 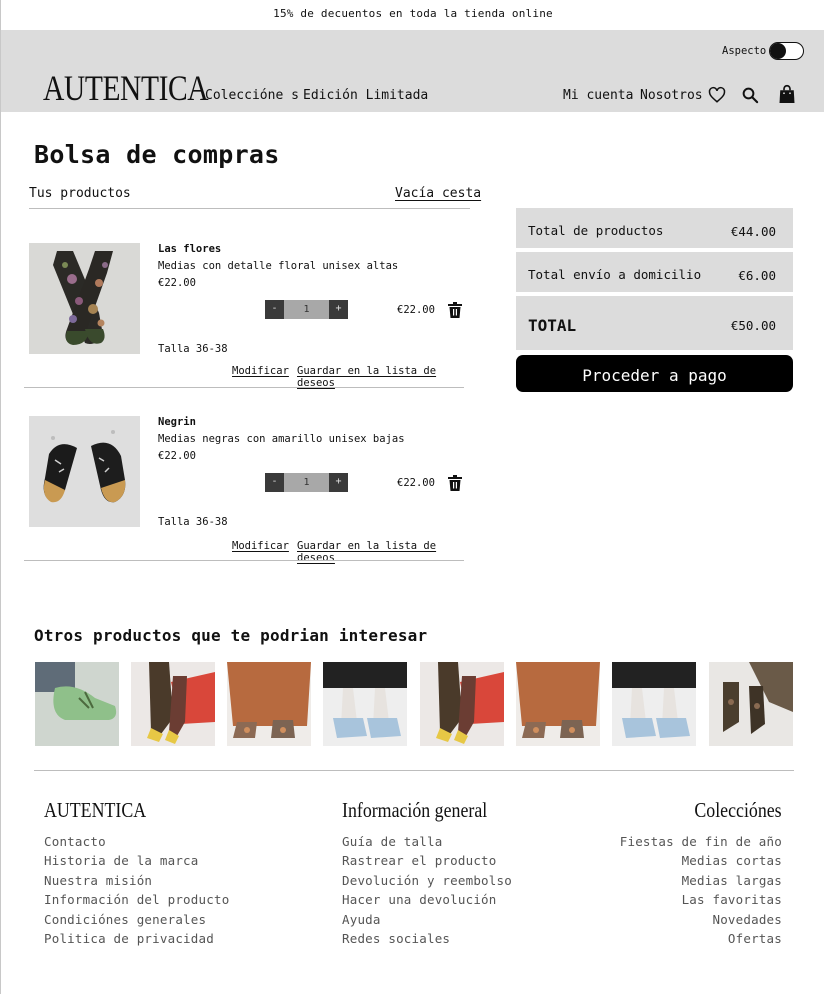 What do you see at coordinates (419, 860) in the screenshot?
I see `footer-link-rastrear: Rastrear el producto` at bounding box center [419, 860].